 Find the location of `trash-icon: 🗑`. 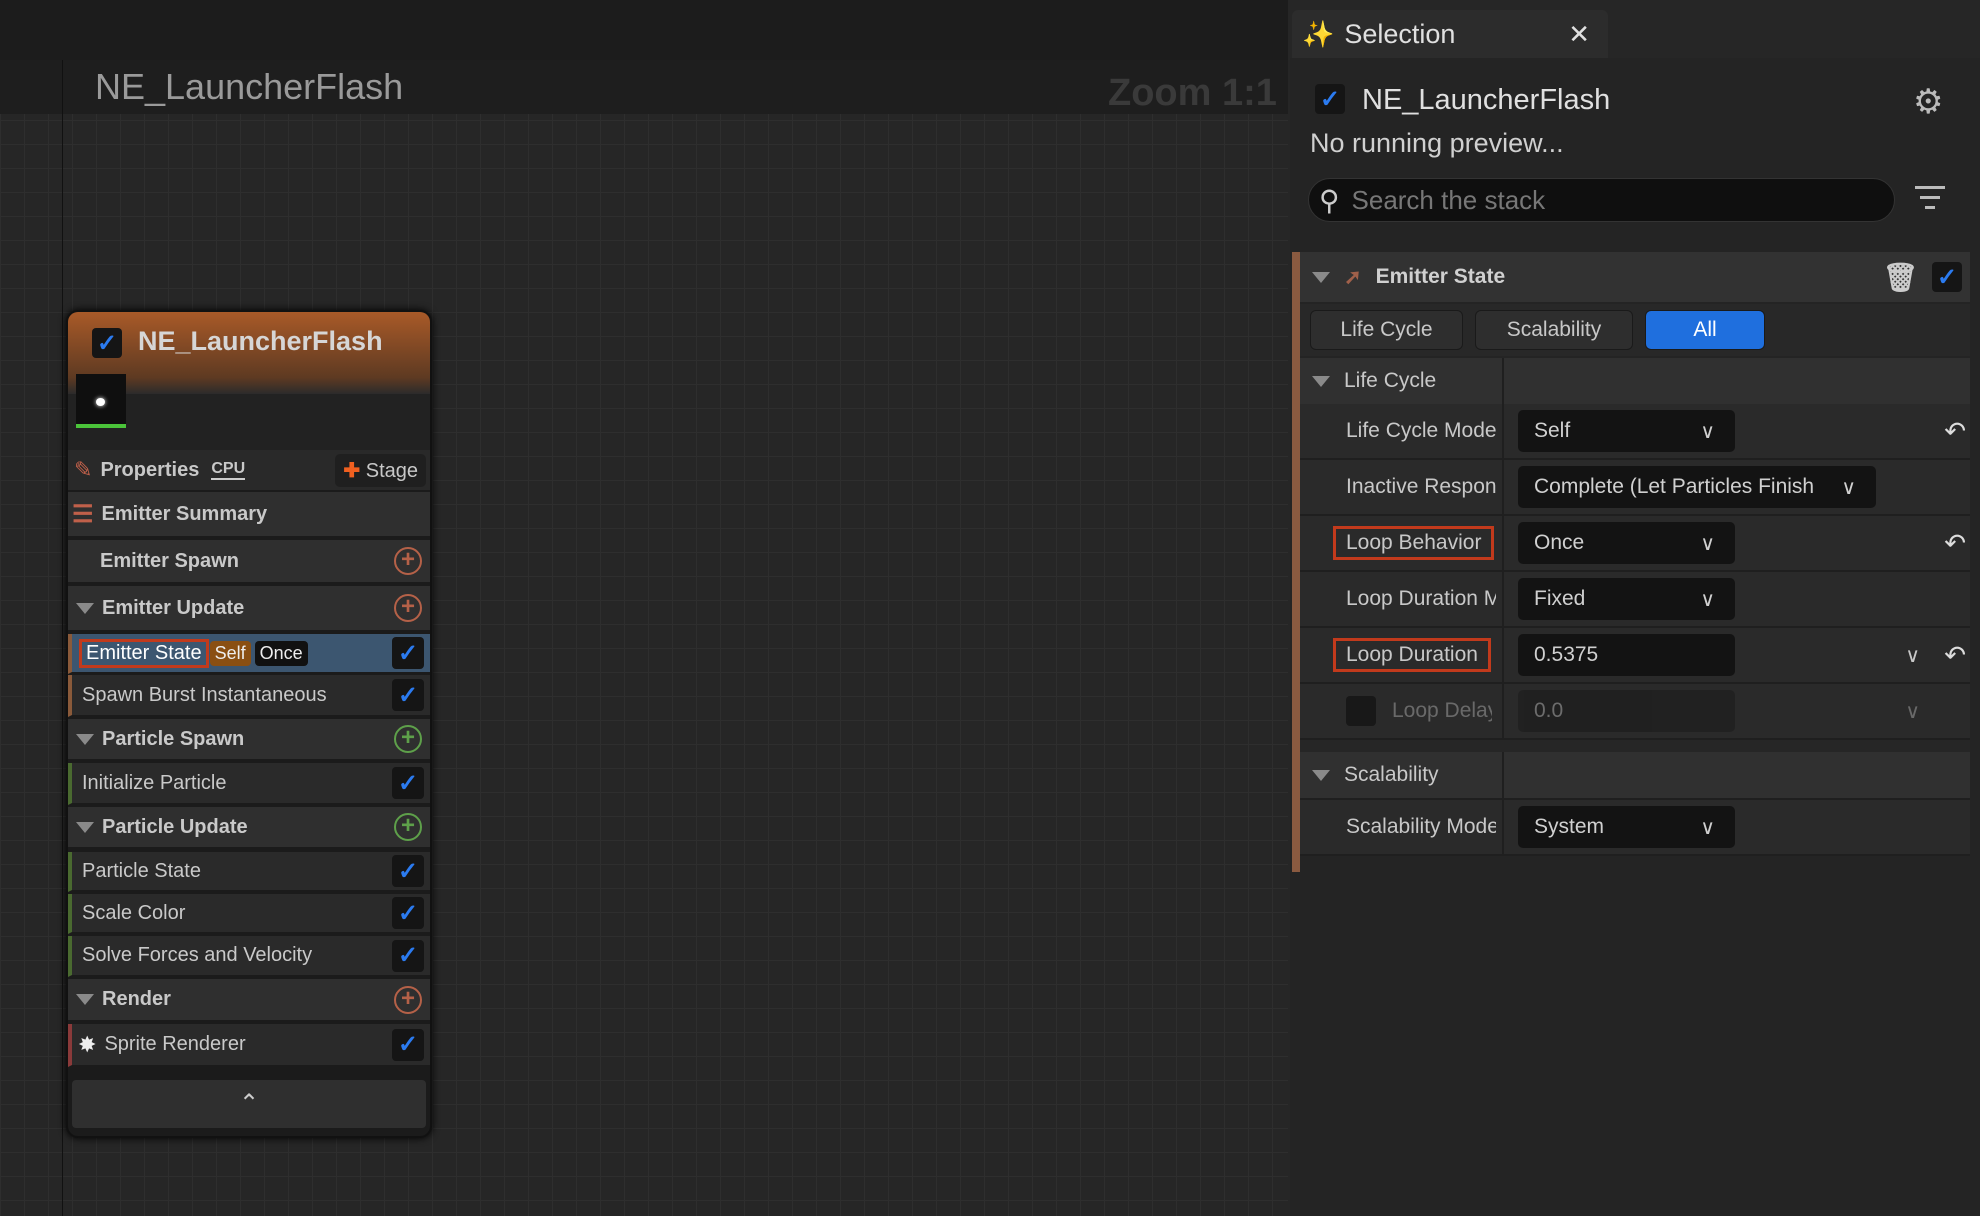

trash-icon: 🗑 is located at coordinates (1900, 277).